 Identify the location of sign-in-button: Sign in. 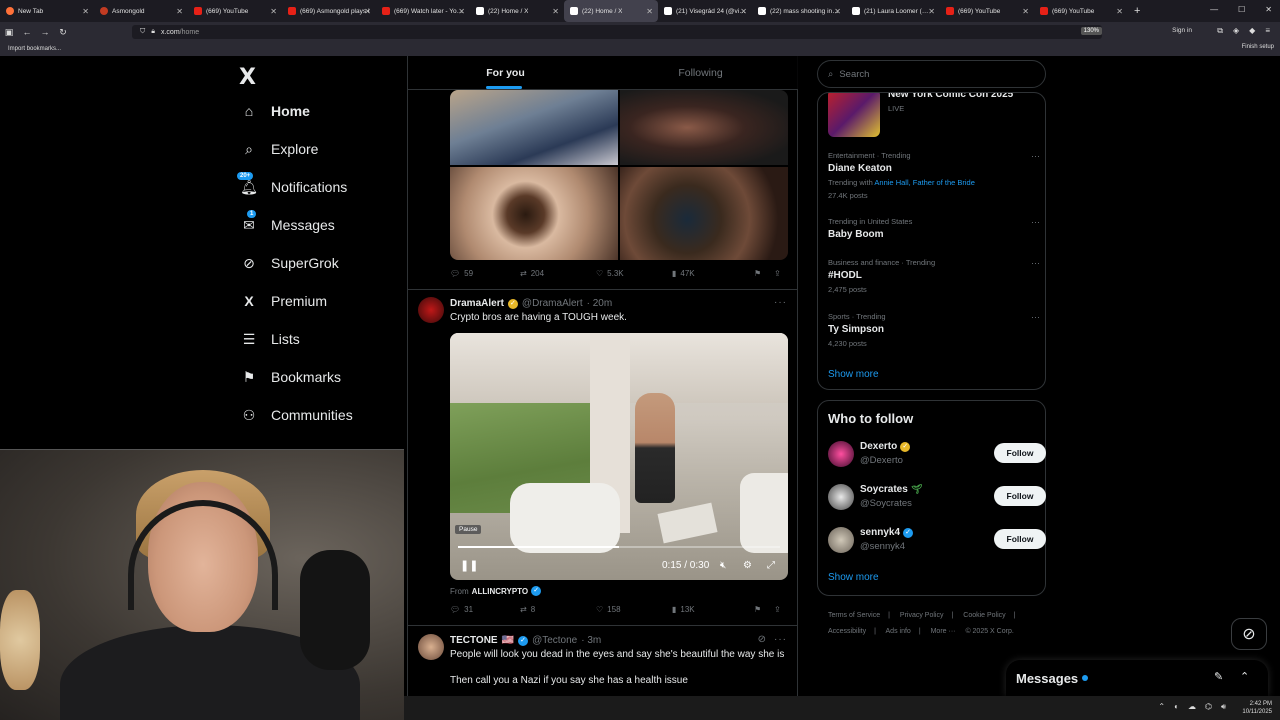
(1182, 30).